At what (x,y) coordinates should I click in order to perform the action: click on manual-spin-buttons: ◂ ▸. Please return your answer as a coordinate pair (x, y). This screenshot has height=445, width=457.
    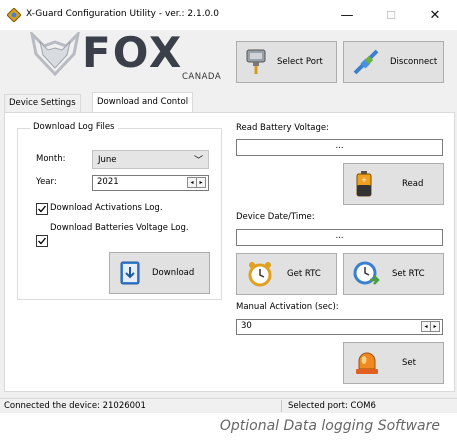
    Looking at the image, I should click on (430, 326).